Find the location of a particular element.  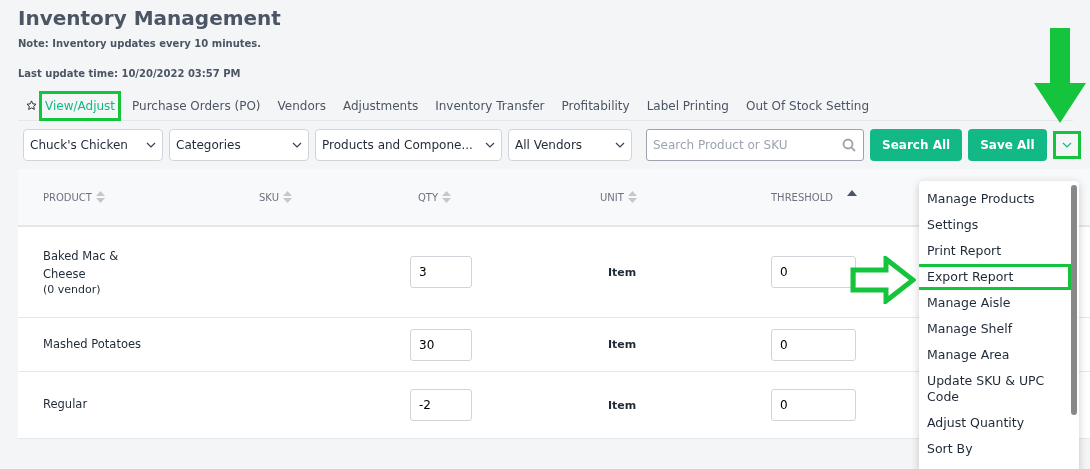

search-icon is located at coordinates (849, 145).